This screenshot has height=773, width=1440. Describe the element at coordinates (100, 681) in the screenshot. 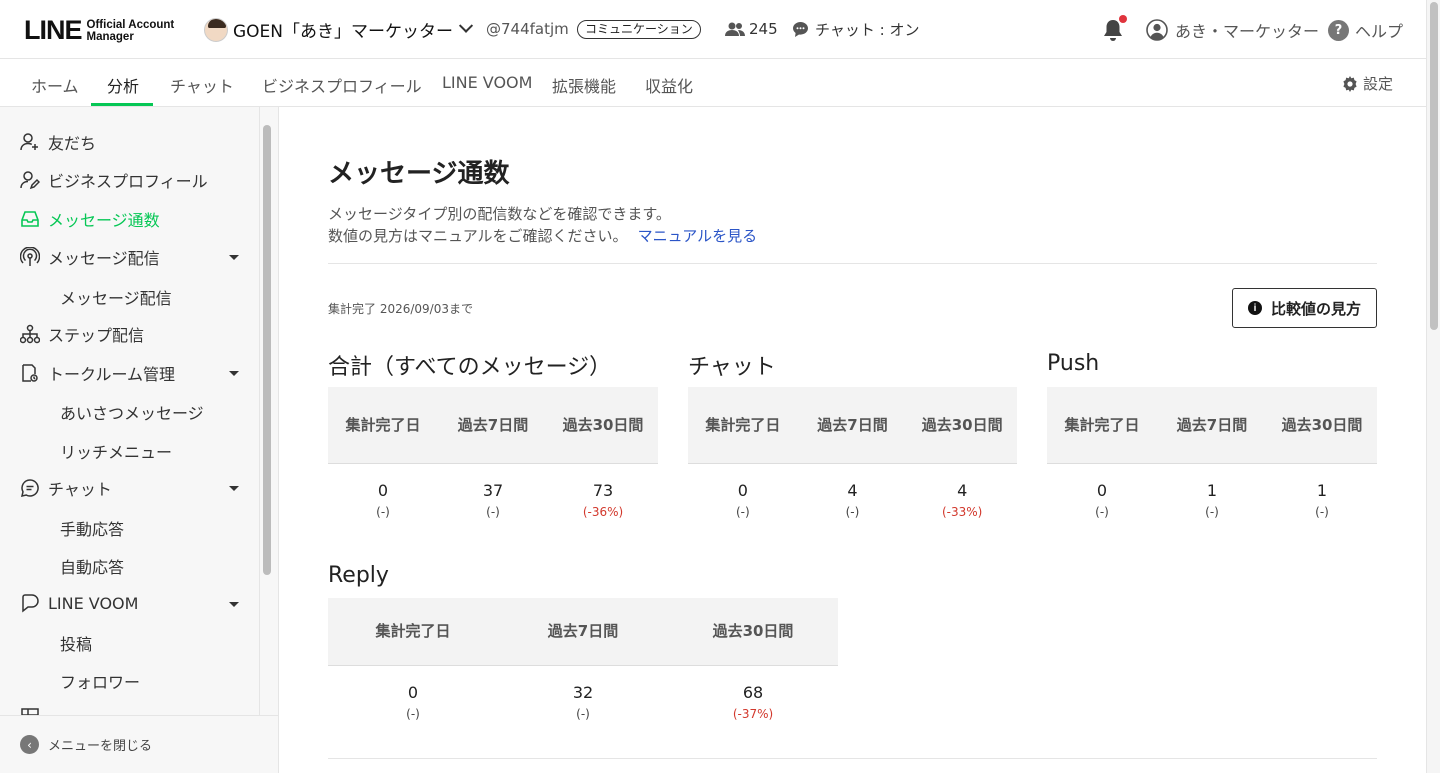

I see `sidebar-subitem-followers: フォロワー` at that location.